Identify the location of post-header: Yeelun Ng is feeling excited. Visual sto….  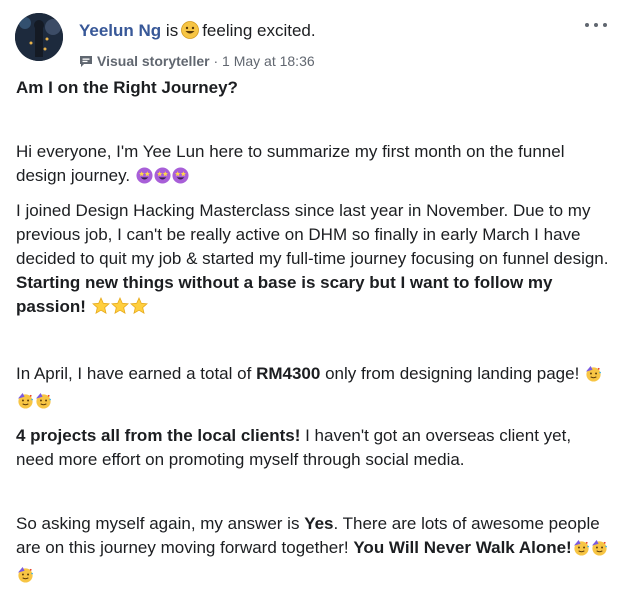
(312, 41).